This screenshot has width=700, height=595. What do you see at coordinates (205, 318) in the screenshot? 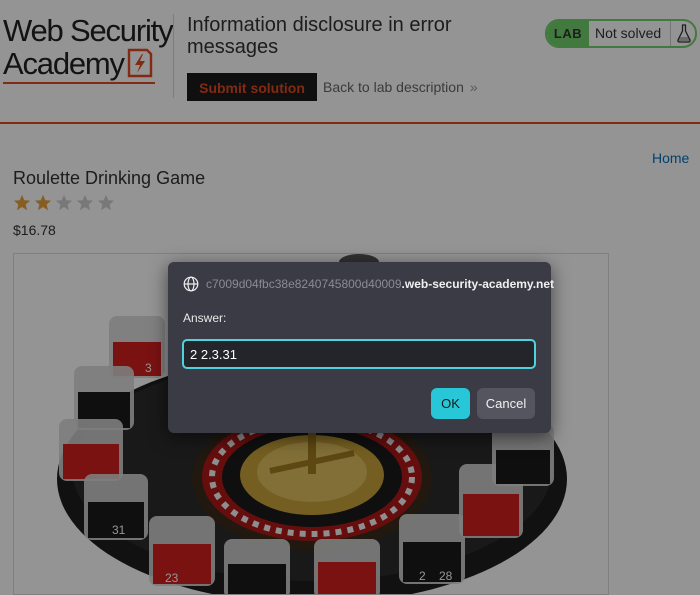
I see `dialog-prompt-label: Answer:` at bounding box center [205, 318].